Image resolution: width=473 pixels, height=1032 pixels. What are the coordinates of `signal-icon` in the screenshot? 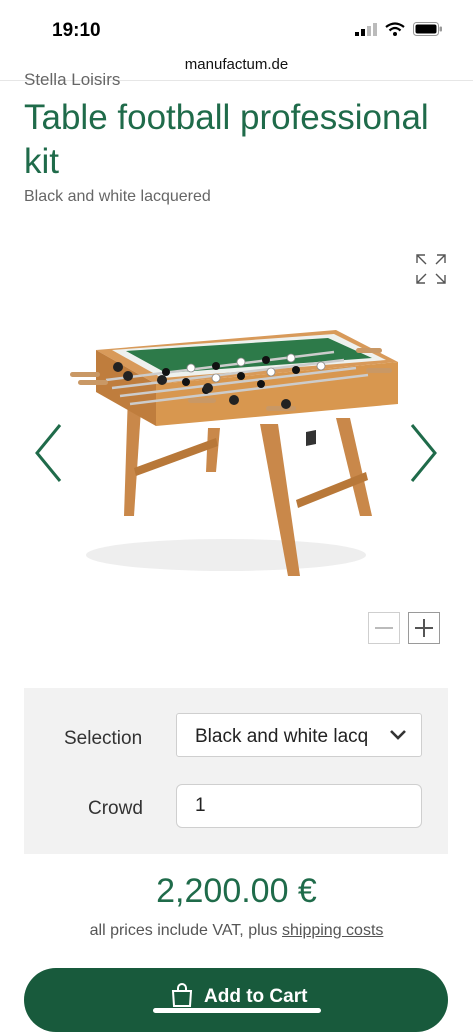 It's located at (366, 29).